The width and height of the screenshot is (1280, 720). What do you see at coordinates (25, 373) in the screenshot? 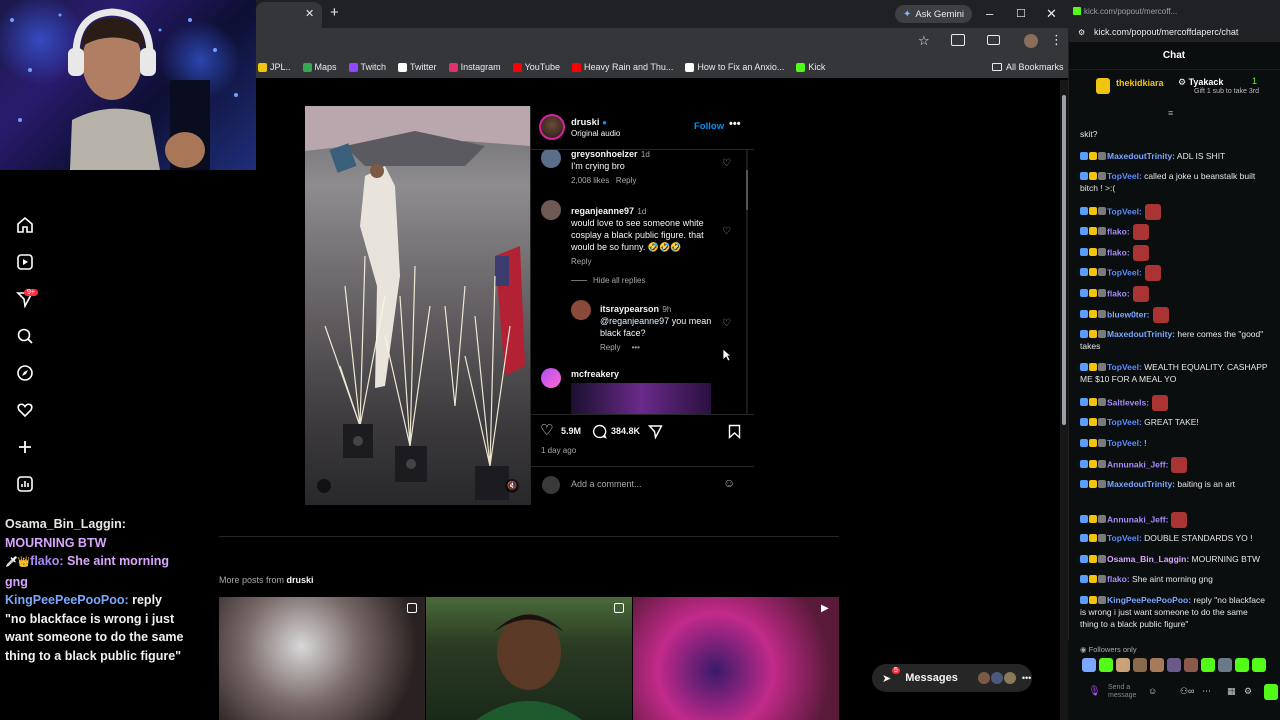
I see `explore-icon` at bounding box center [25, 373].